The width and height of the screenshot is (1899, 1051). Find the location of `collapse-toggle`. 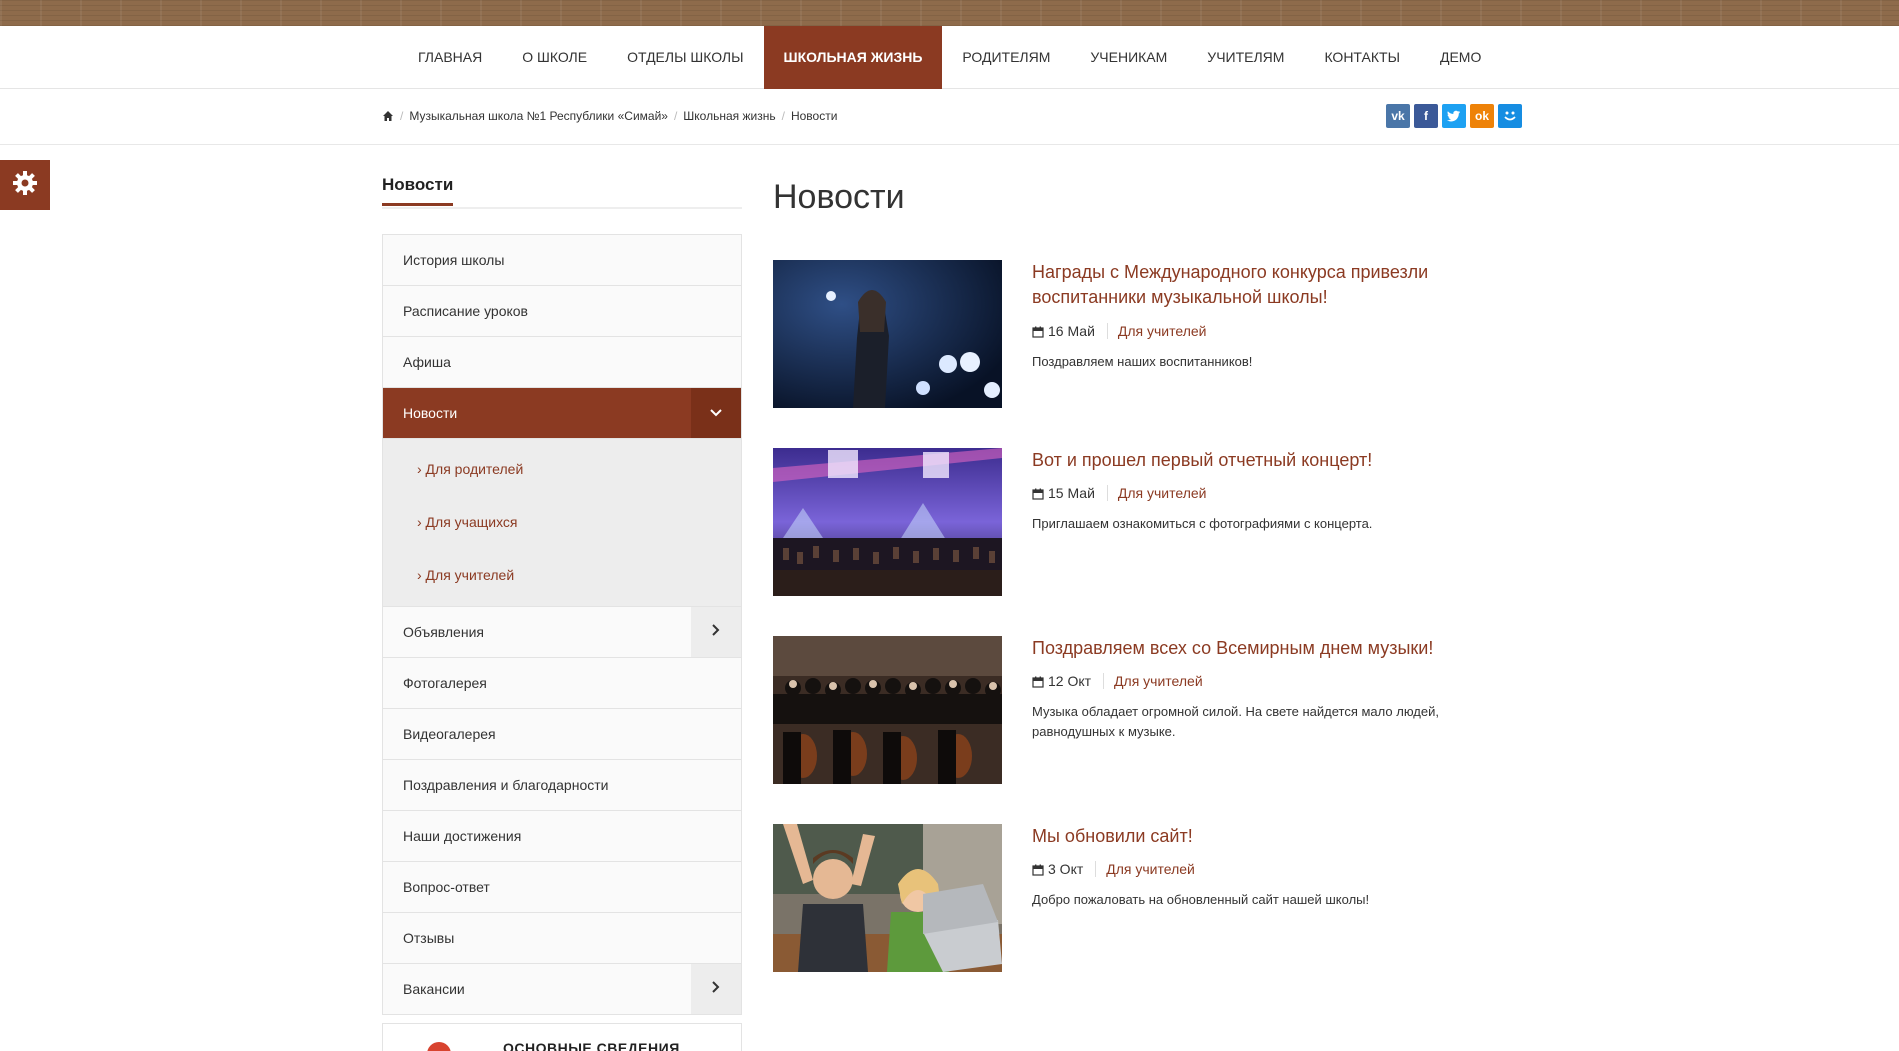

collapse-toggle is located at coordinates (716, 413).